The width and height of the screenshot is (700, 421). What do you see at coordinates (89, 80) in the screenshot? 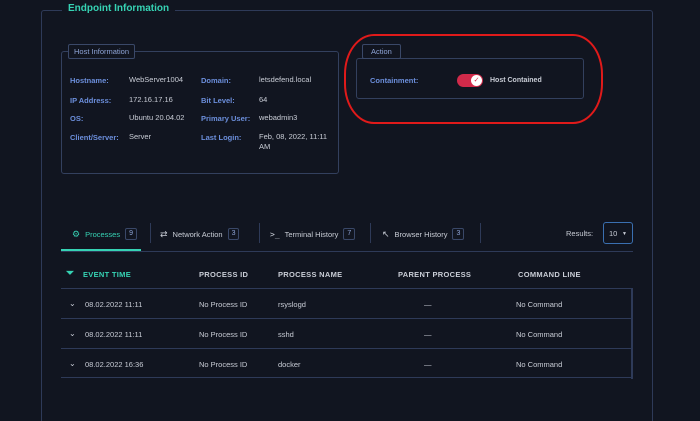
I see `hostname-label: Hostname:` at bounding box center [89, 80].